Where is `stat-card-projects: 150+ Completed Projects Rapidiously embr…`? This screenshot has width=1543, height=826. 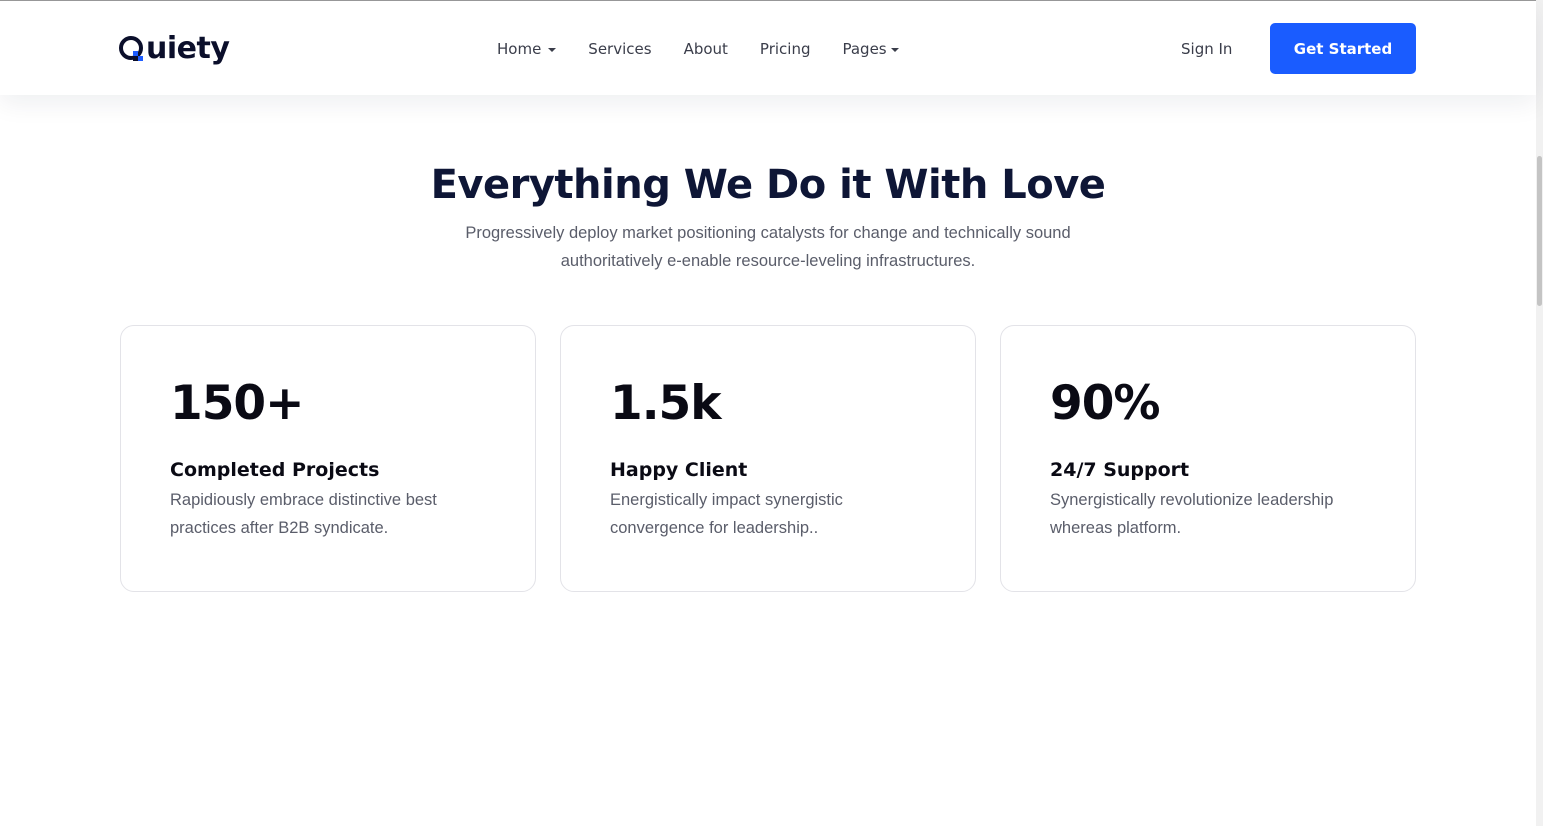
stat-card-projects: 150+ Completed Projects Rapidiously embr… is located at coordinates (328, 458).